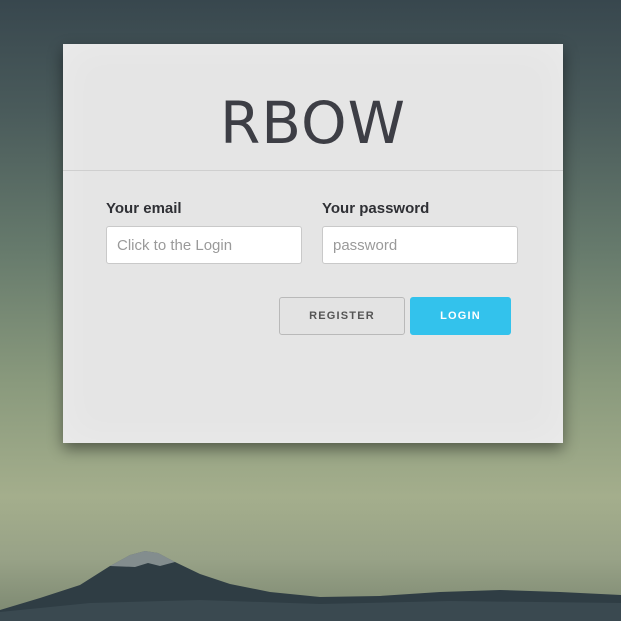 This screenshot has height=621, width=621. Describe the element at coordinates (460, 316) in the screenshot. I see `login-button: LOGIN` at that location.